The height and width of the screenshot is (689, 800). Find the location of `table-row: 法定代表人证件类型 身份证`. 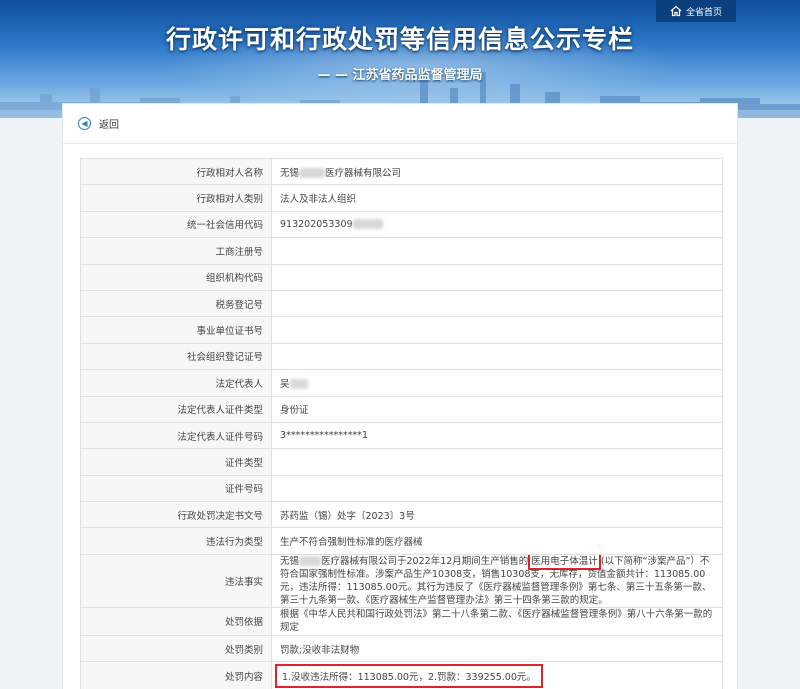

table-row: 法定代表人证件类型 身份证 is located at coordinates (401, 409).